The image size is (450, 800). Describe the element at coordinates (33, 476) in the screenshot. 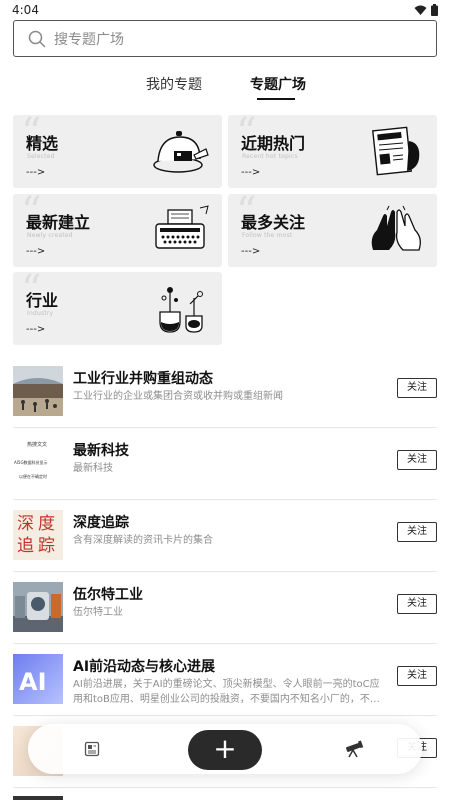

I see `thumb-text: 以便在不确定时` at that location.